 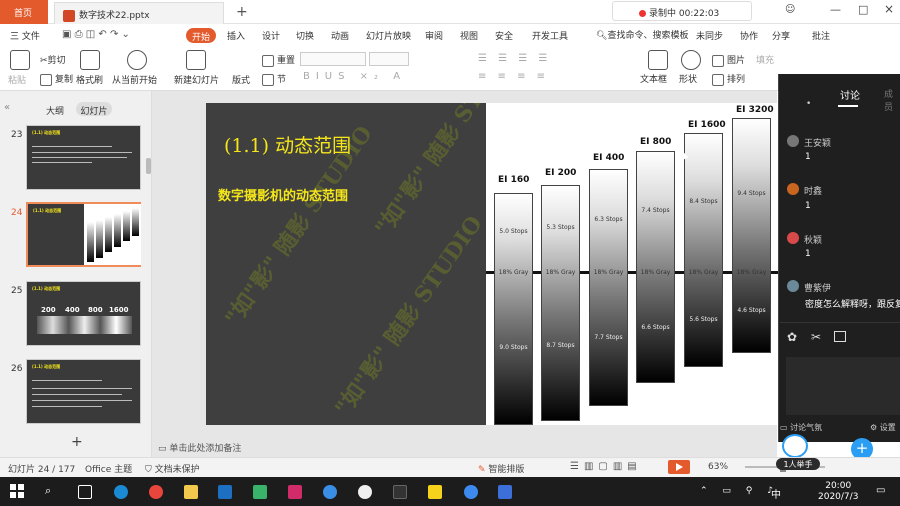 What do you see at coordinates (816, 337) in the screenshot?
I see `scissors-icon: ✂` at bounding box center [816, 337].